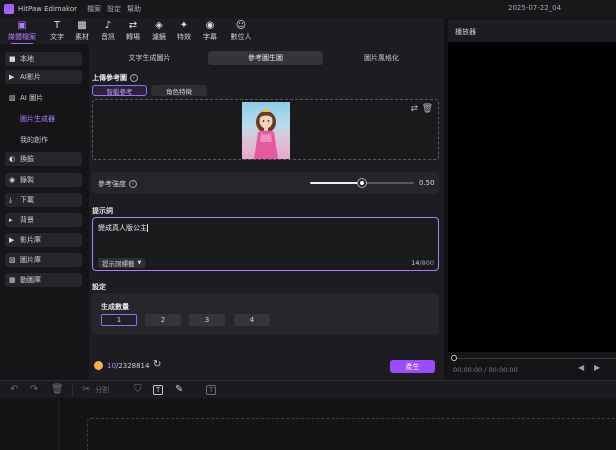  I want to click on upload-label-text: 上傳參考圖, so click(109, 78).